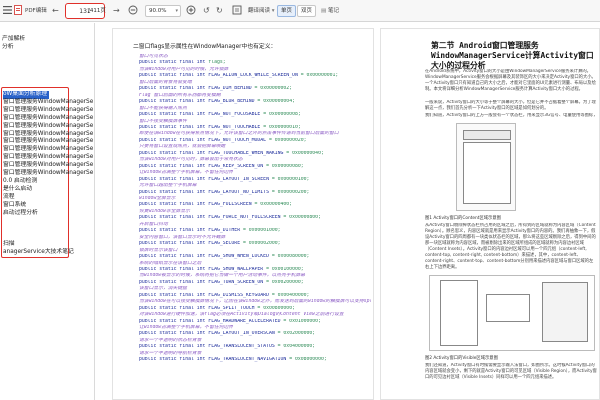 This screenshot has height=400, width=600. What do you see at coordinates (18, 11) in the screenshot?
I see `pdf-edit-icon` at bounding box center [18, 11].